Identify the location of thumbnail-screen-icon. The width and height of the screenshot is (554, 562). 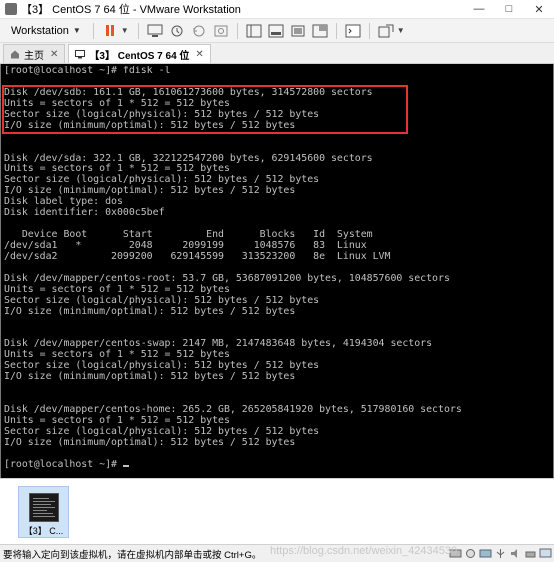
(43, 507).